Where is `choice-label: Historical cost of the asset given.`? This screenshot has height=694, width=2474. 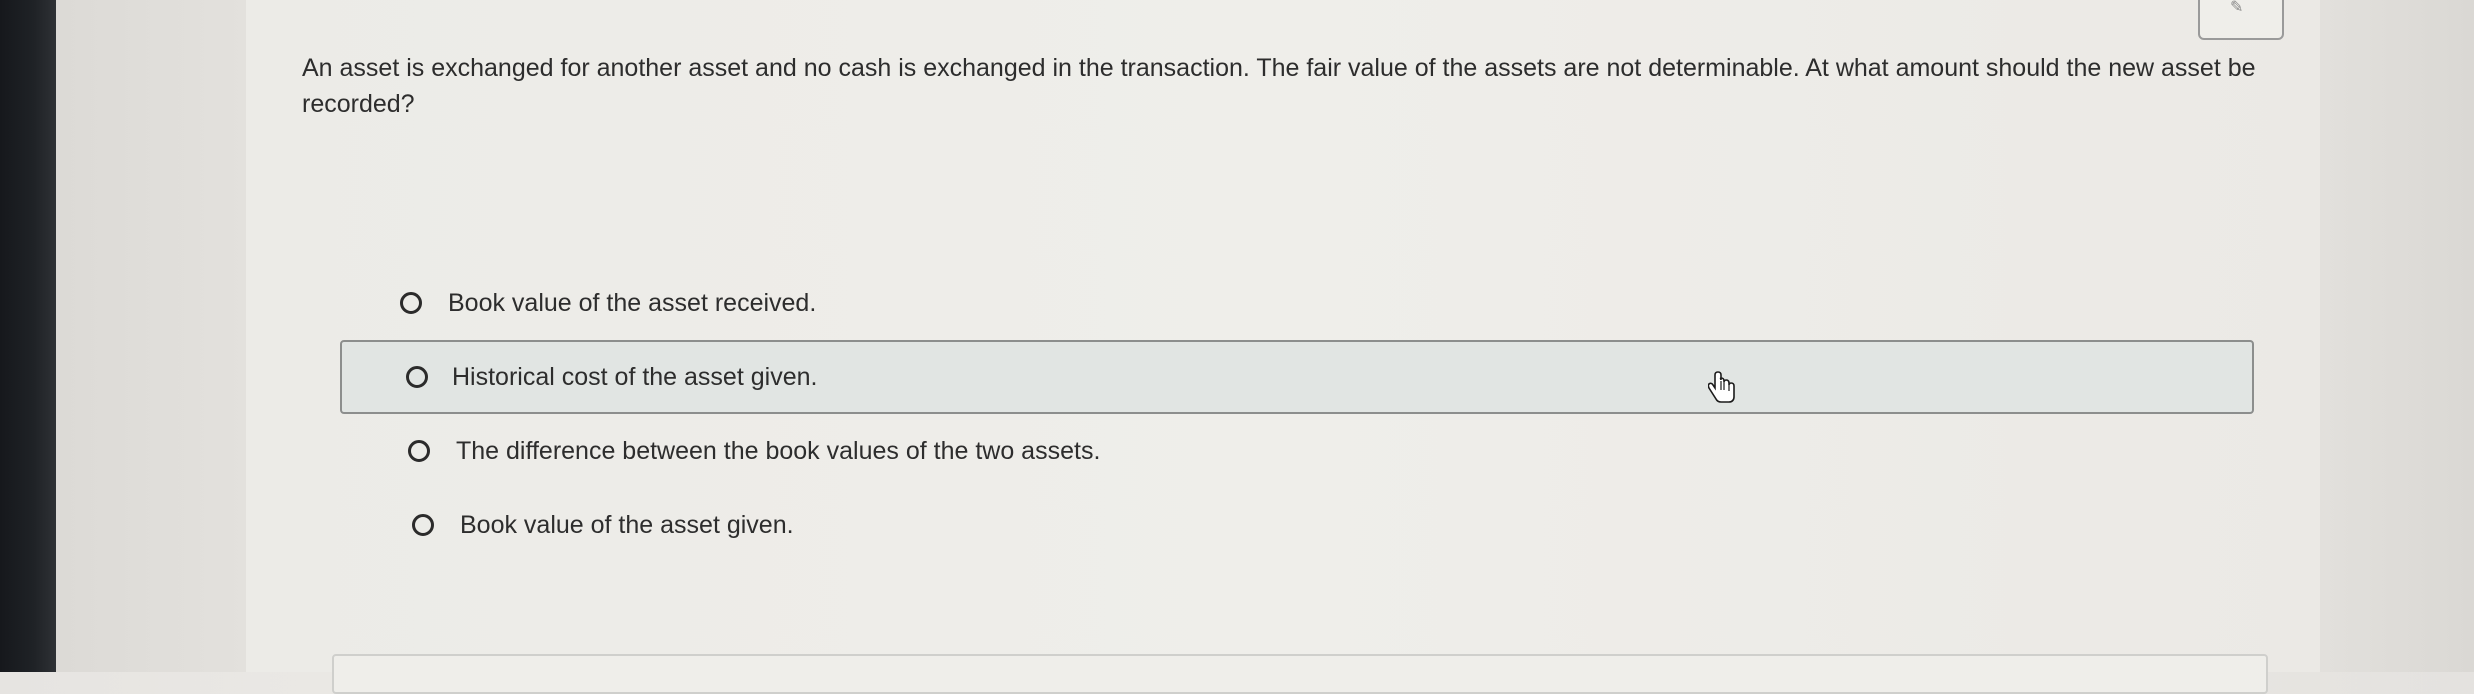
choice-label: Historical cost of the asset given. is located at coordinates (635, 376).